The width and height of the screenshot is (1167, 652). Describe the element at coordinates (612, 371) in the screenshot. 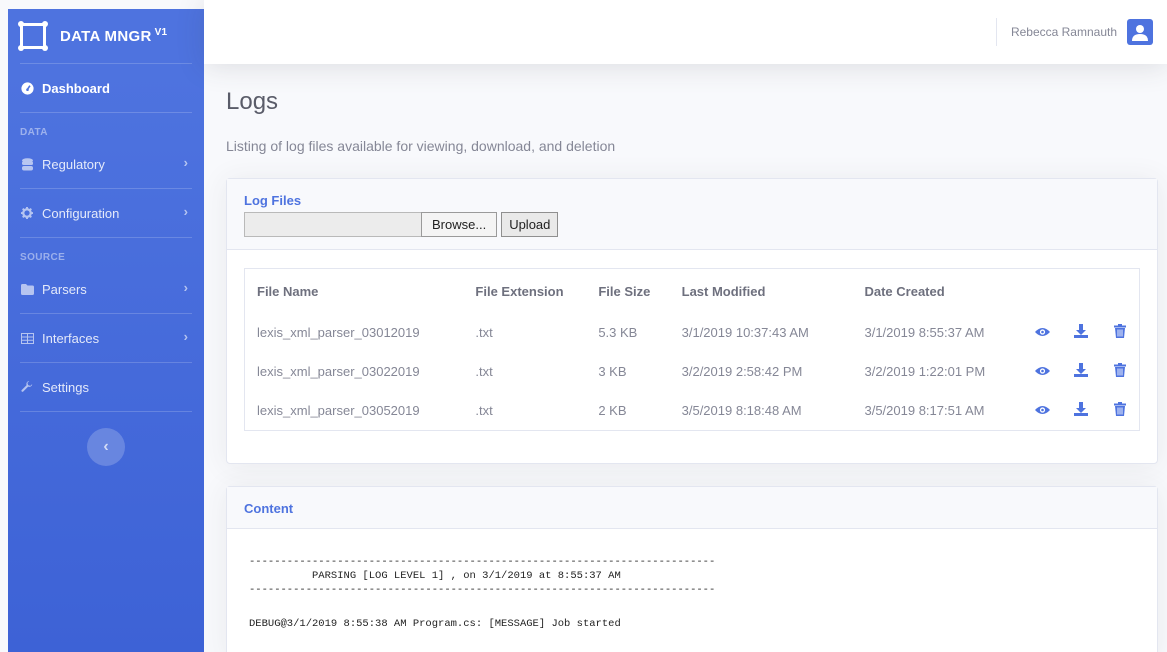

I see `file-size-cell: 3 KB` at that location.